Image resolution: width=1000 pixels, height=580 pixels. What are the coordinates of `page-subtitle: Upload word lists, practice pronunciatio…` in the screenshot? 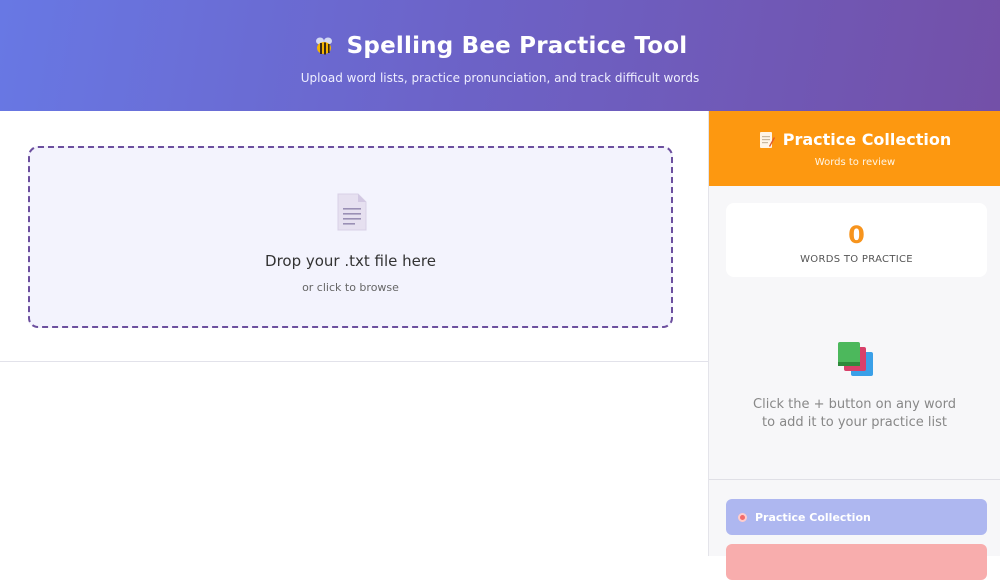 It's located at (500, 78).